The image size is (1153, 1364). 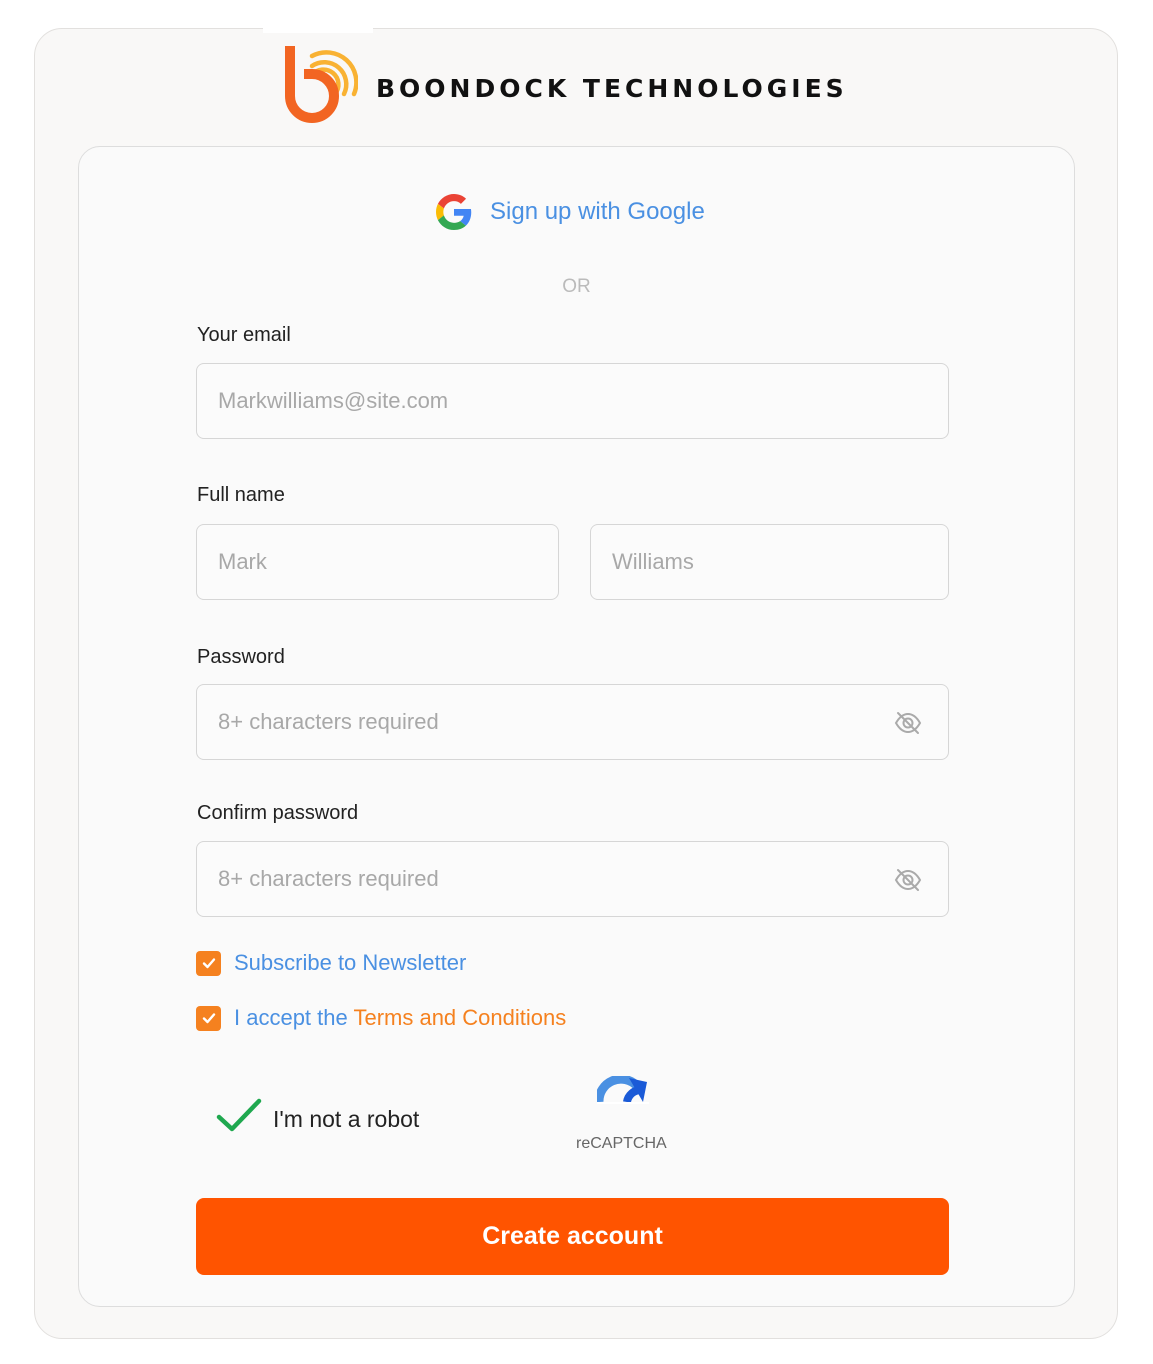 I want to click on recaptcha-logo-icon, so click(x=623, y=1090).